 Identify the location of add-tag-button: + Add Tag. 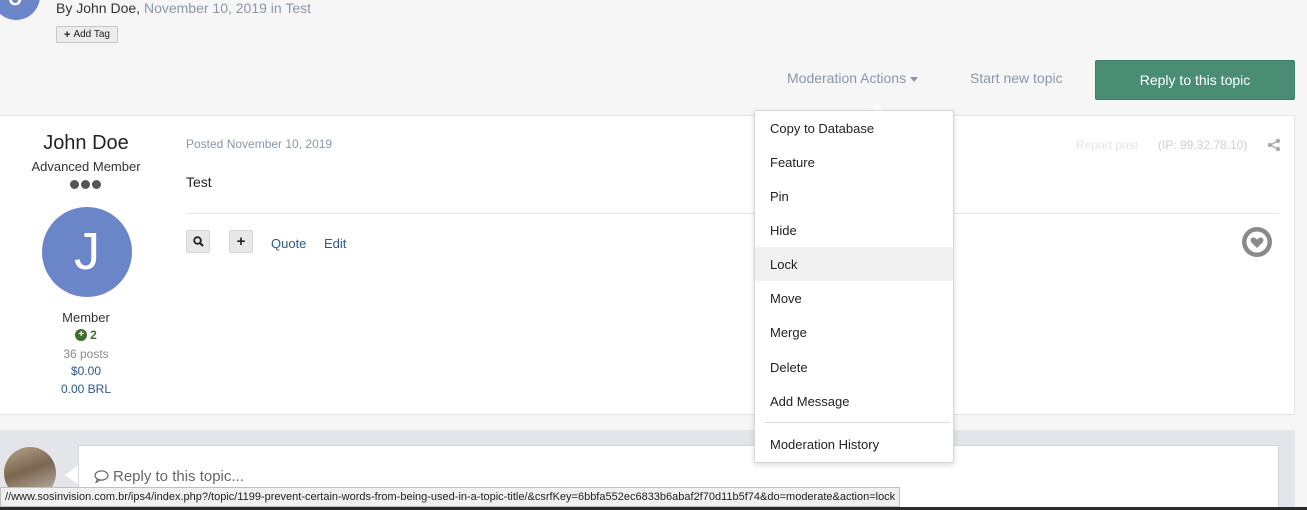
(87, 34).